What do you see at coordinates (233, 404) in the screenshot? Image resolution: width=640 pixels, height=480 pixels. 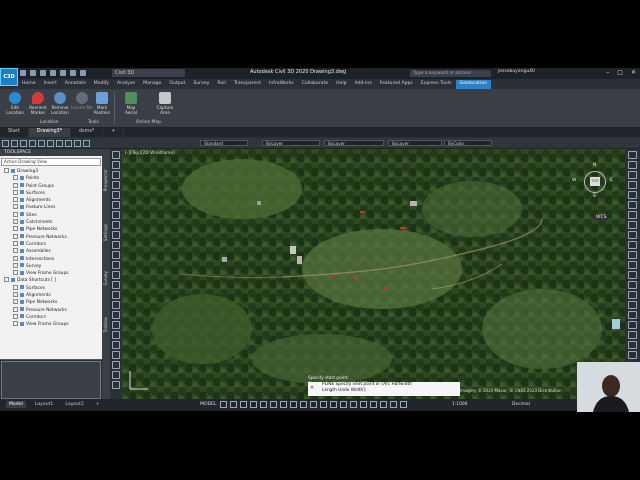 I see `snap-icon` at bounding box center [233, 404].